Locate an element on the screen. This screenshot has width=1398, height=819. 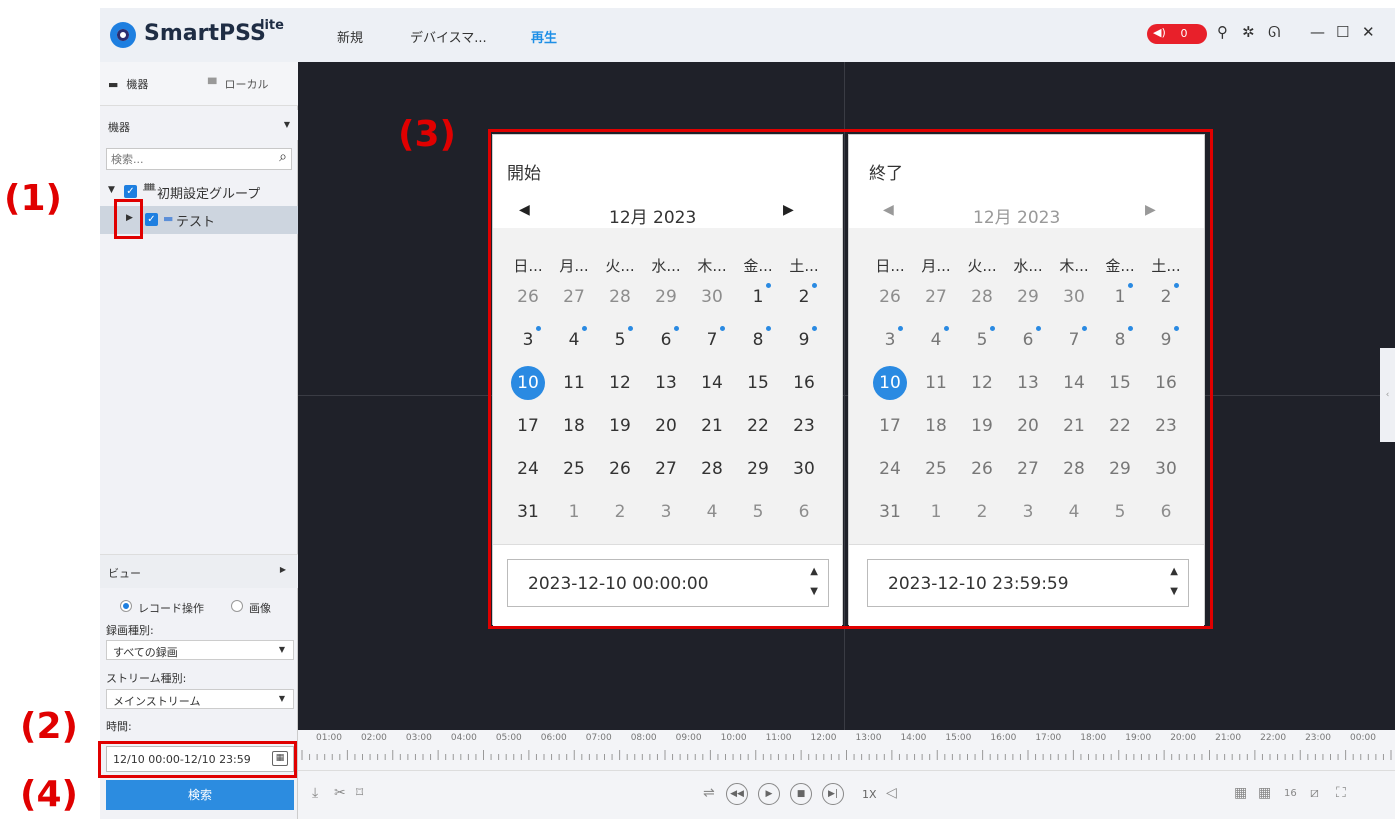
tab-playback: 再生 is located at coordinates (544, 36).